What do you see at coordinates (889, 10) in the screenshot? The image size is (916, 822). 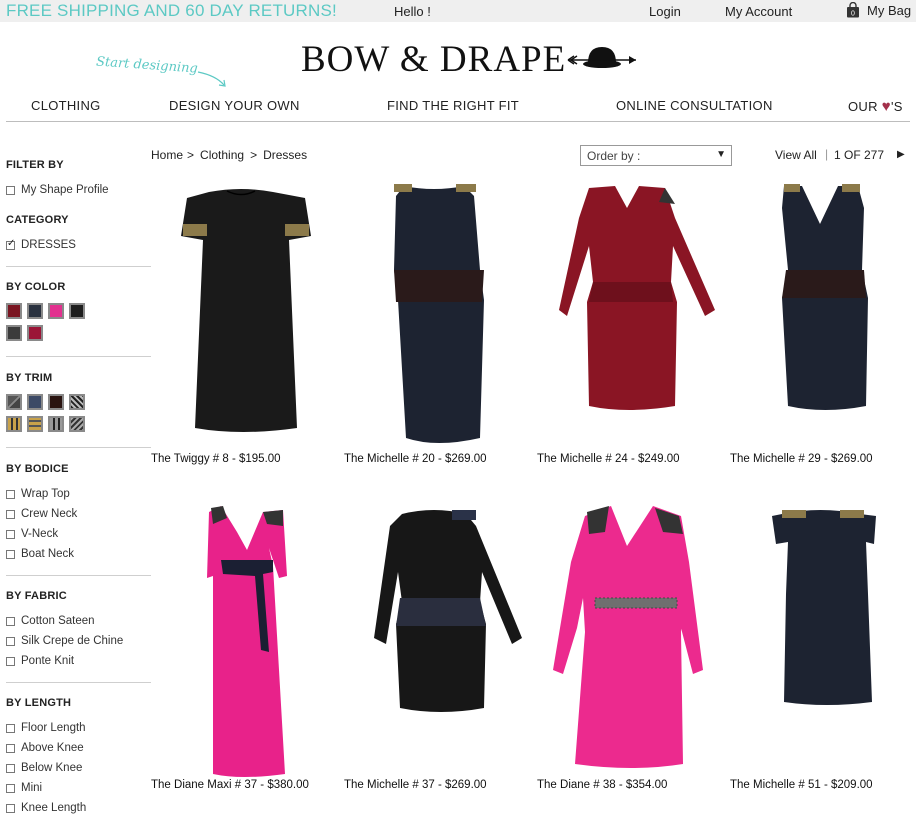 I see `bag-label: My Bag` at bounding box center [889, 10].